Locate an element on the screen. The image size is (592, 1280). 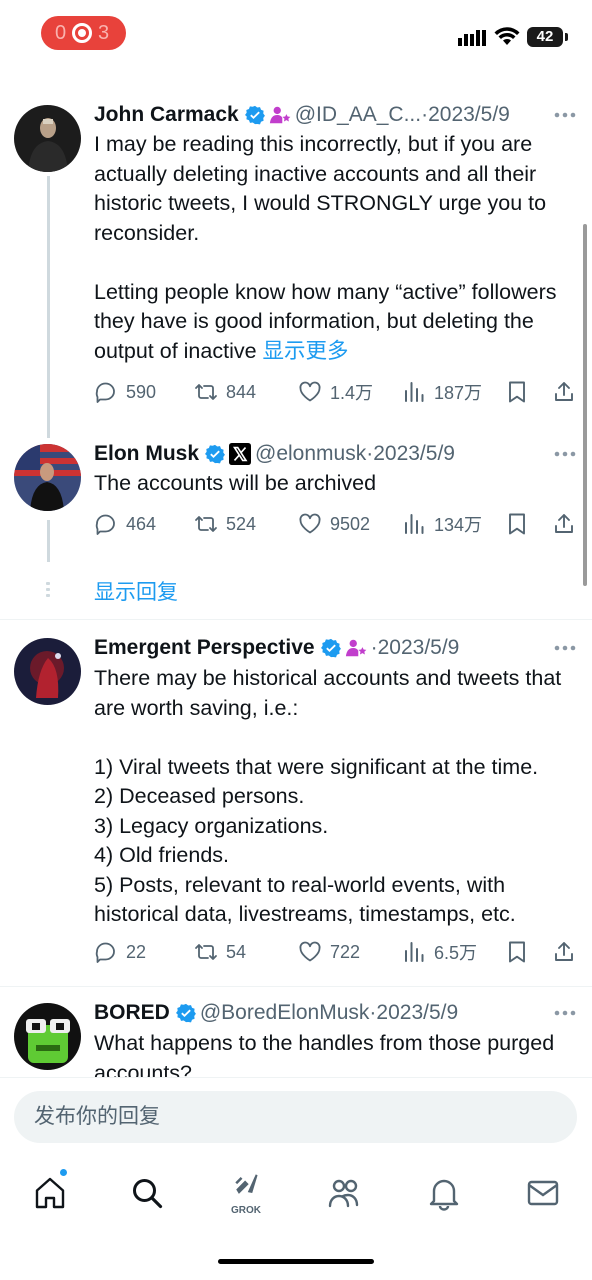
like-count: 9502 is located at coordinates (350, 523).